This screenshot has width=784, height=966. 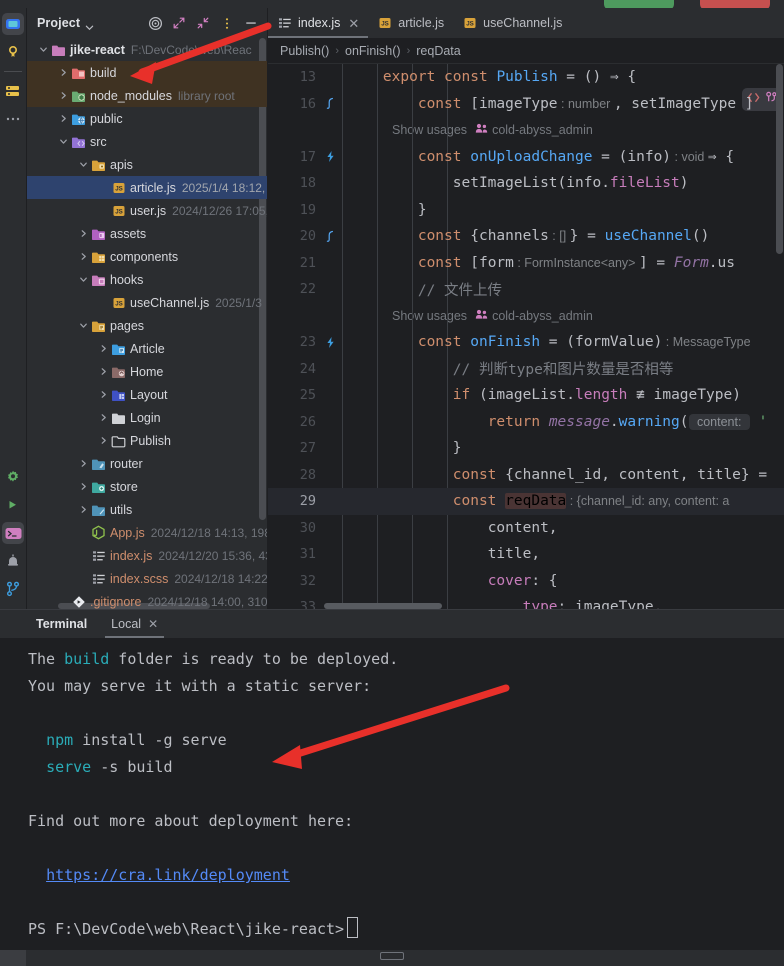 I want to click on breadcrumb-item: onFinish(), so click(x=373, y=51).